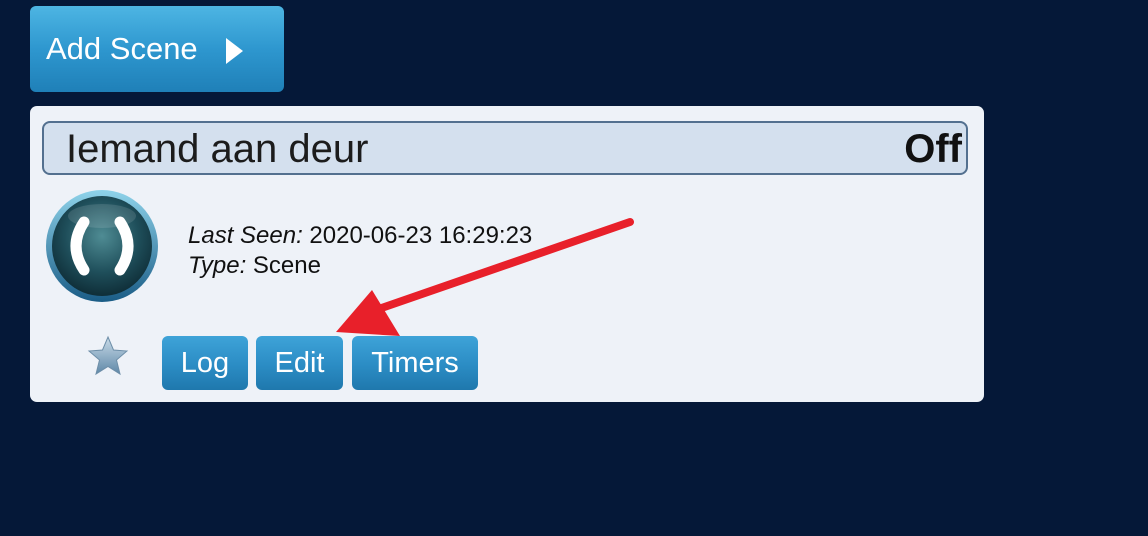  Describe the element at coordinates (205, 363) in the screenshot. I see `log-button: Log` at that location.